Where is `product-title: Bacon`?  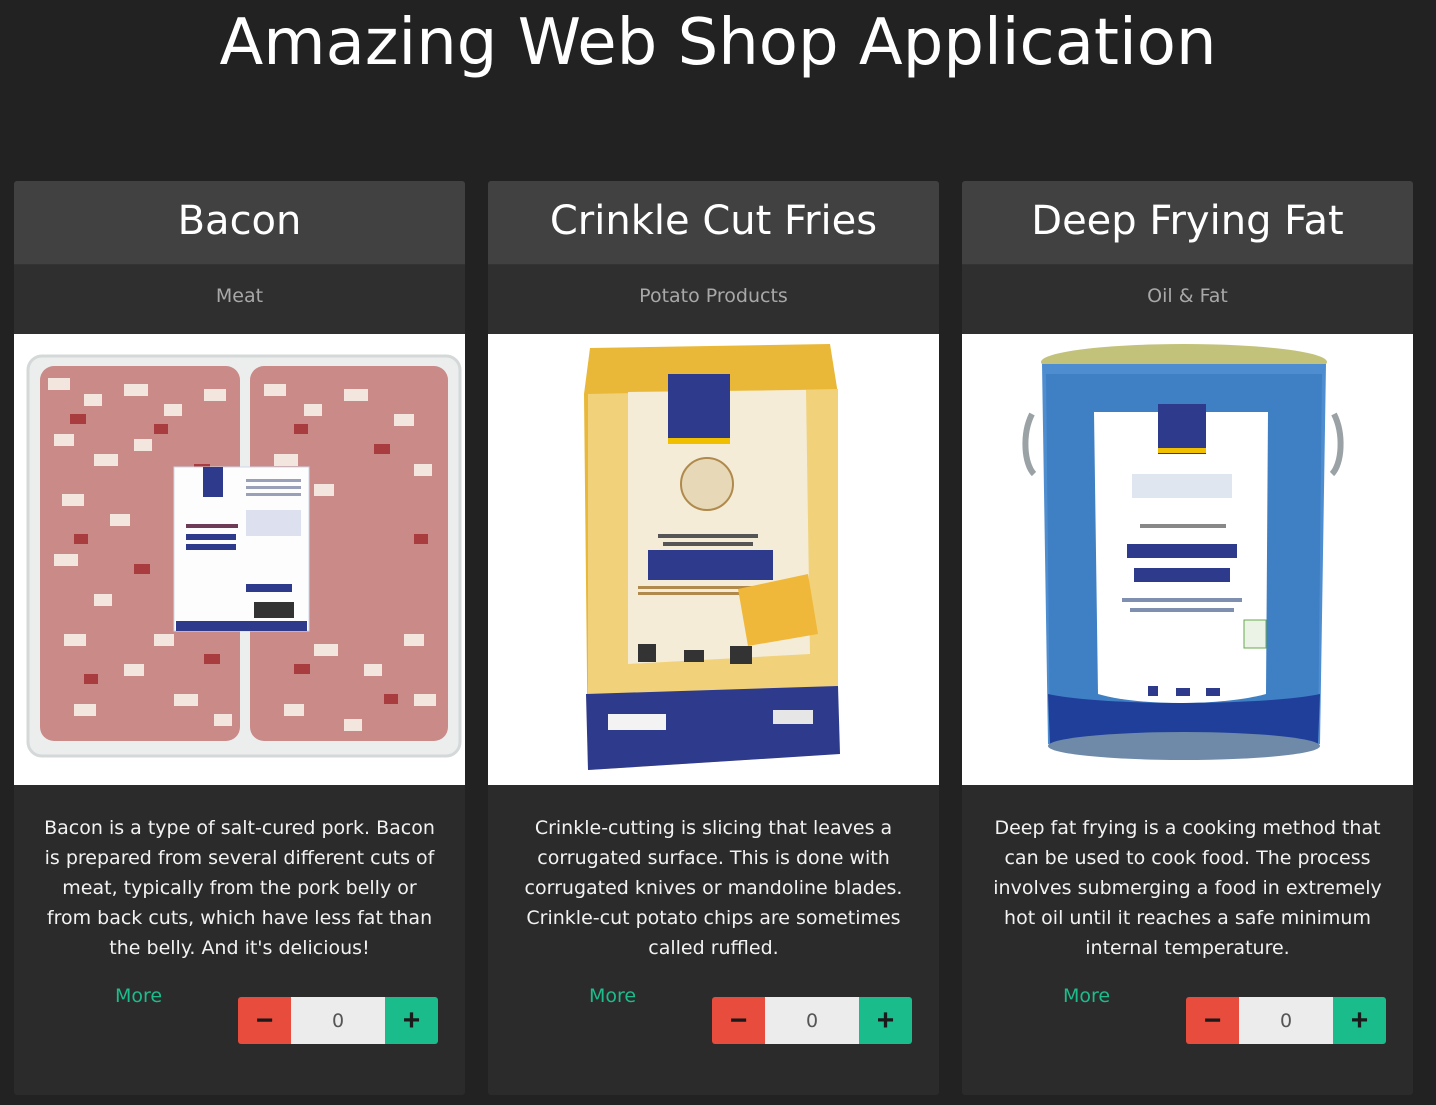
product-title: Bacon is located at coordinates (239, 223).